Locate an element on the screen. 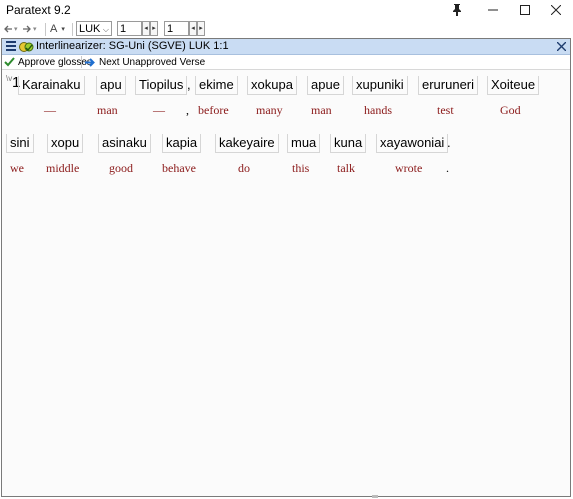  font-size-button: A ▾ is located at coordinates (57, 29).